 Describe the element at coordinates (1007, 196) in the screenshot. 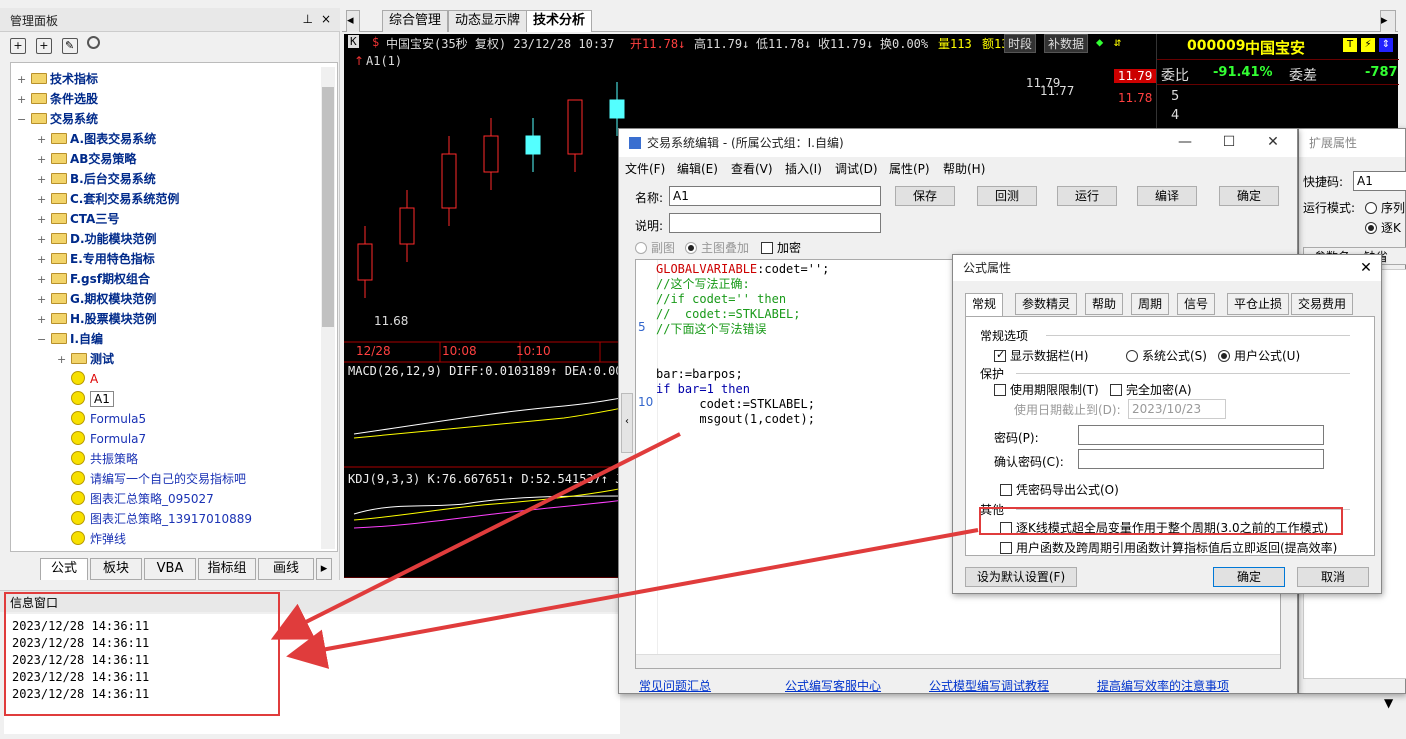

I see `backtest-button: 回测` at that location.